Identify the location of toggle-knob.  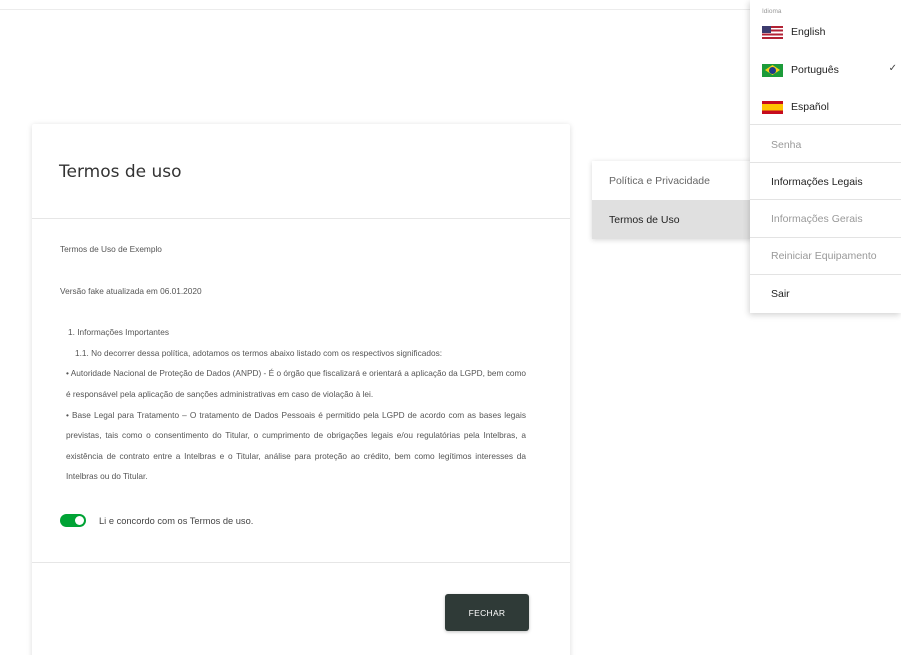
(79, 520).